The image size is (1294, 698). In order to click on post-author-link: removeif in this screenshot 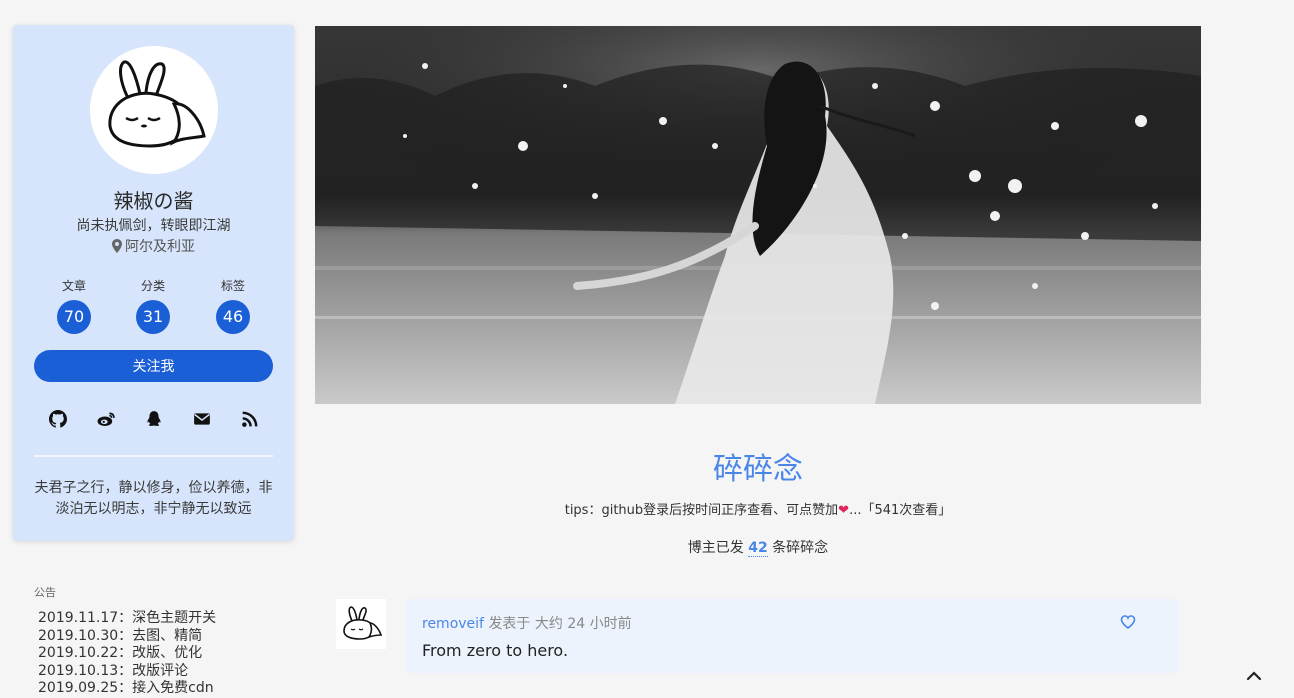, I will do `click(453, 624)`.